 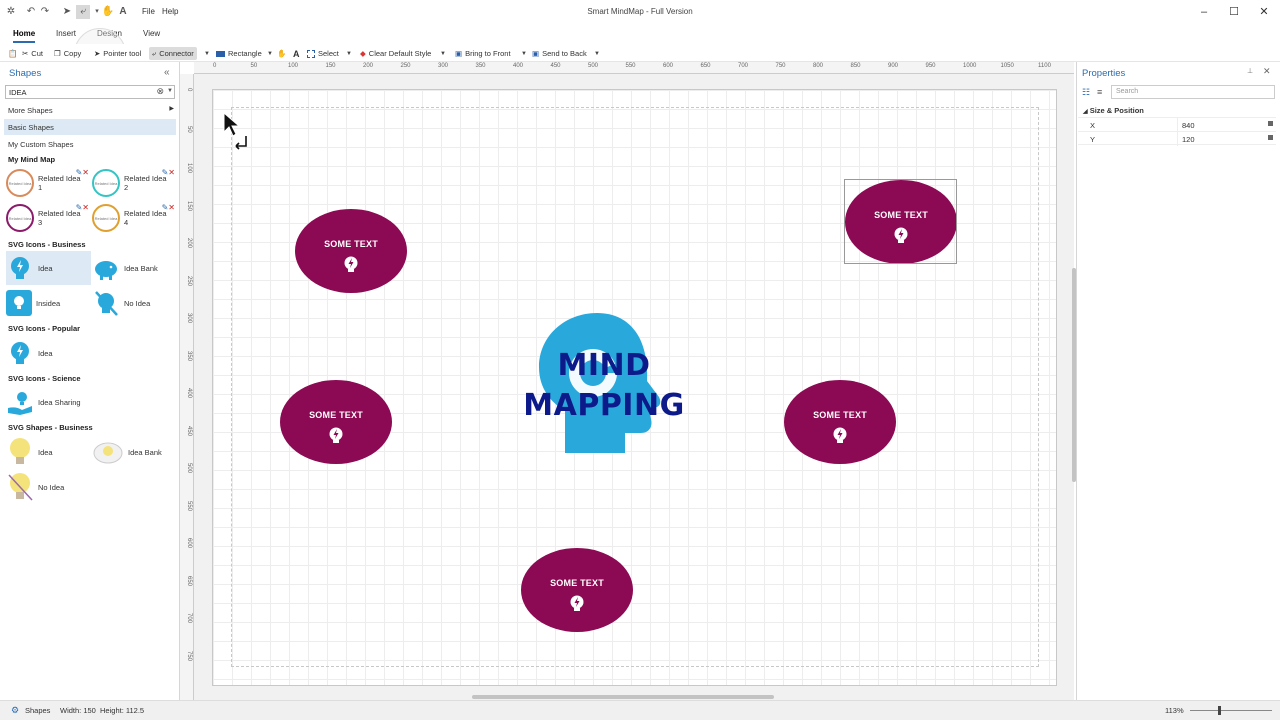 I want to click on tab-insert: Insert, so click(x=66, y=33).